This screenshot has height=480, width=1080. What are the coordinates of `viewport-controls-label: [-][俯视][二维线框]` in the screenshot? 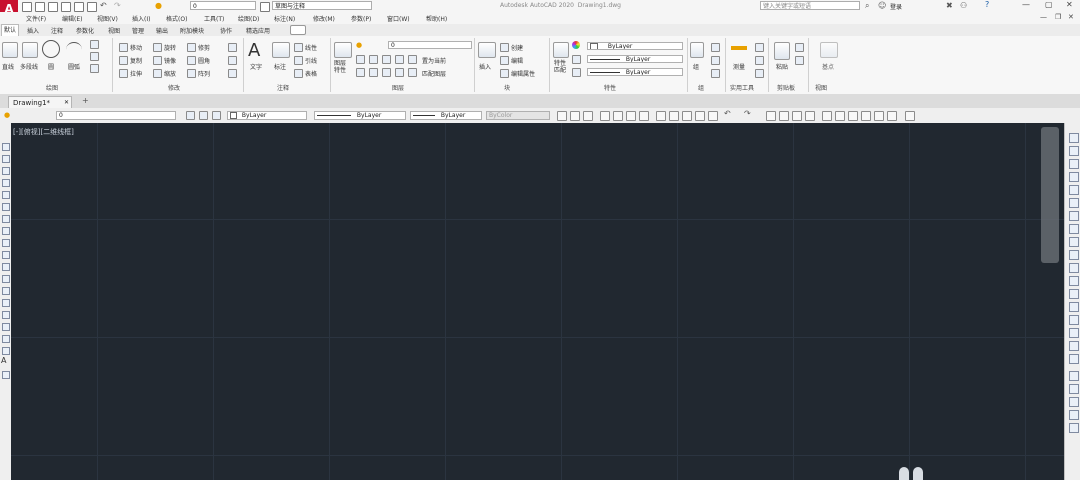 It's located at (43, 132).